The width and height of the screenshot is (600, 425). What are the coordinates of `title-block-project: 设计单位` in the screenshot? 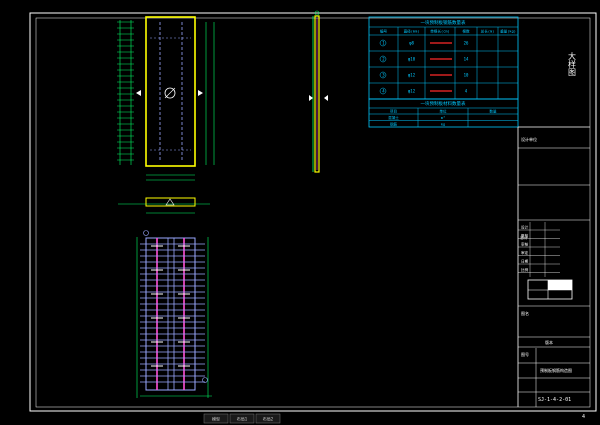 It's located at (529, 139).